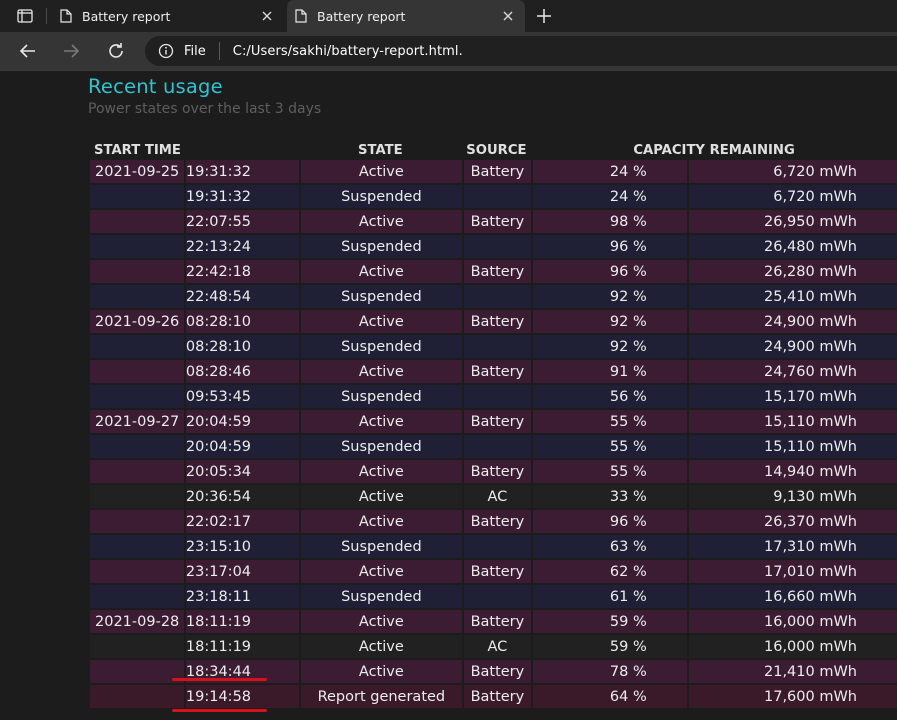 The height and width of the screenshot is (720, 897). What do you see at coordinates (791, 421) in the screenshot?
I see `row-capacity: 15,110 mWh` at bounding box center [791, 421].